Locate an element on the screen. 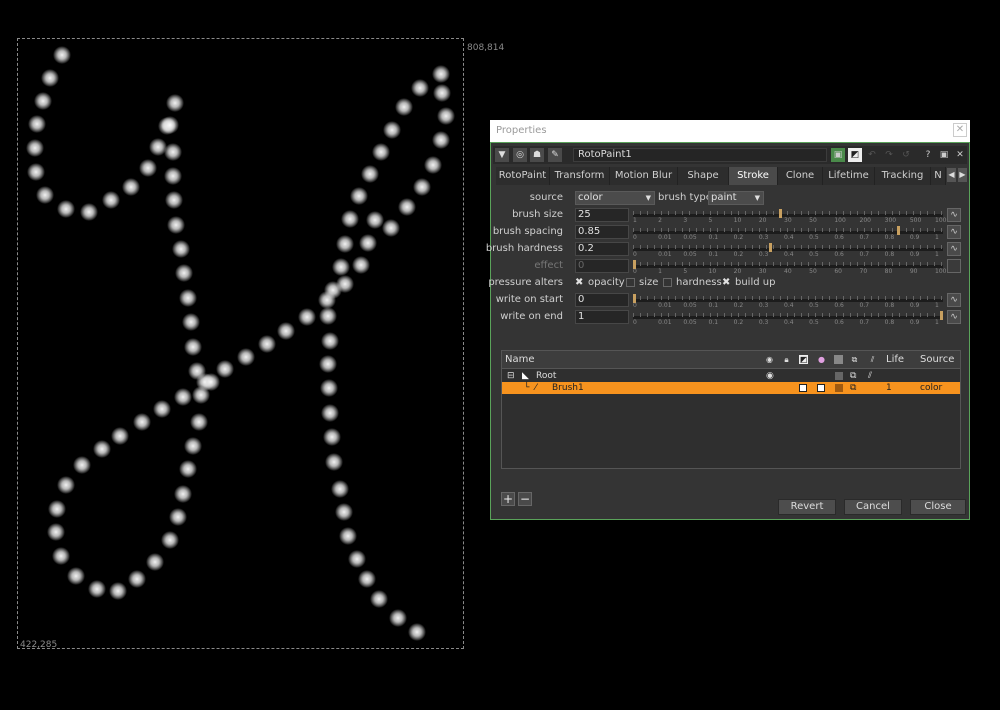  name-column-header: Name is located at coordinates (520, 359).